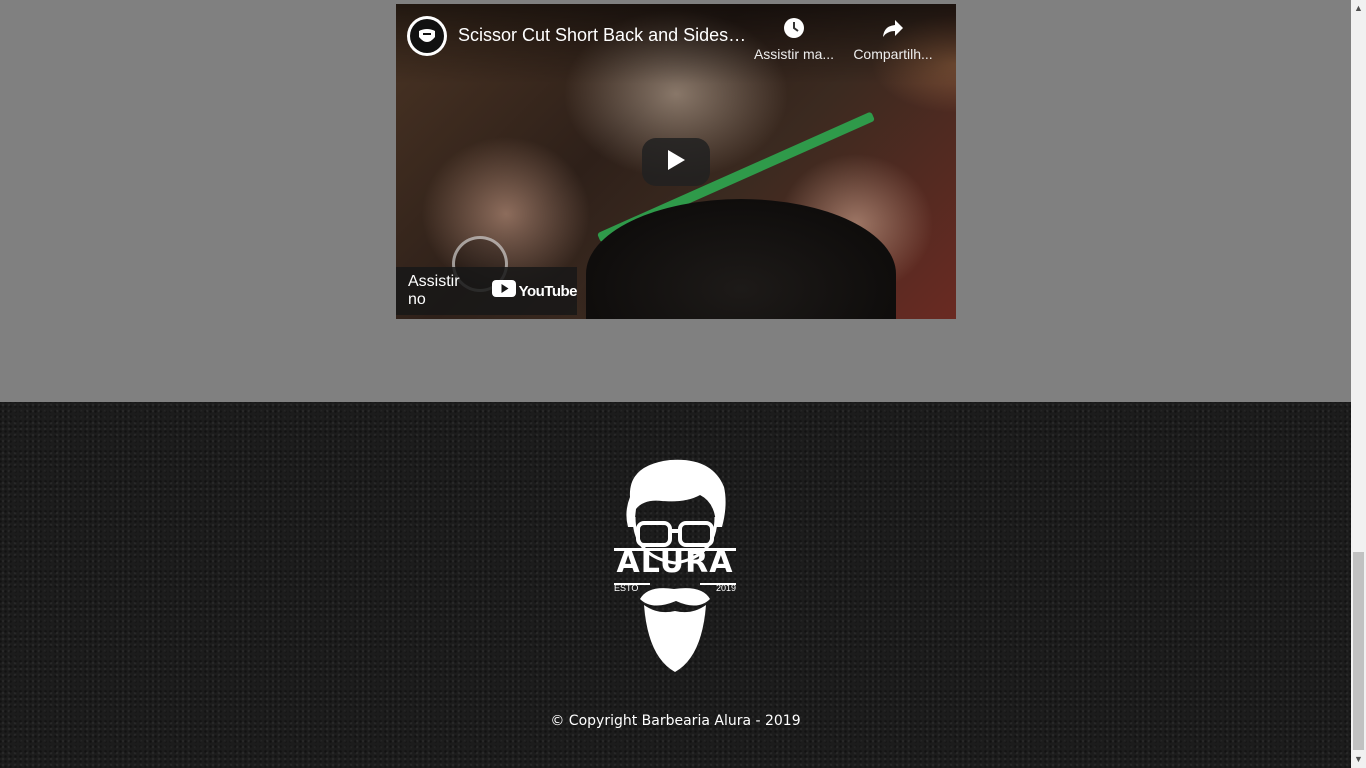 This screenshot has height=768, width=1366. I want to click on barbershop-logo: ALURA ESTO 2019, so click(675, 567).